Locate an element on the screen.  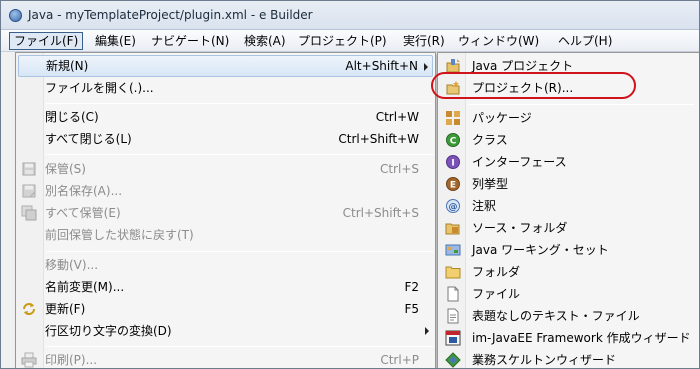
submenu-item-label: 表題なしのテキスト・ファイル is located at coordinates (556, 316).